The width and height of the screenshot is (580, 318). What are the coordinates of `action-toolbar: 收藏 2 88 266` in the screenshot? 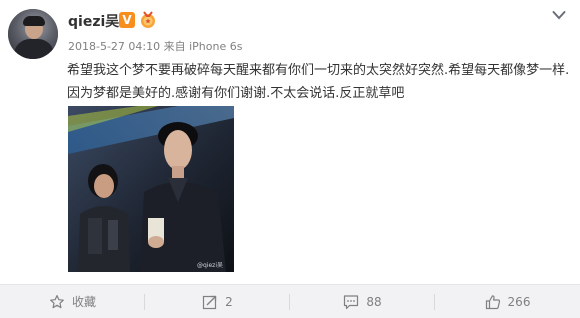 It's located at (290, 301).